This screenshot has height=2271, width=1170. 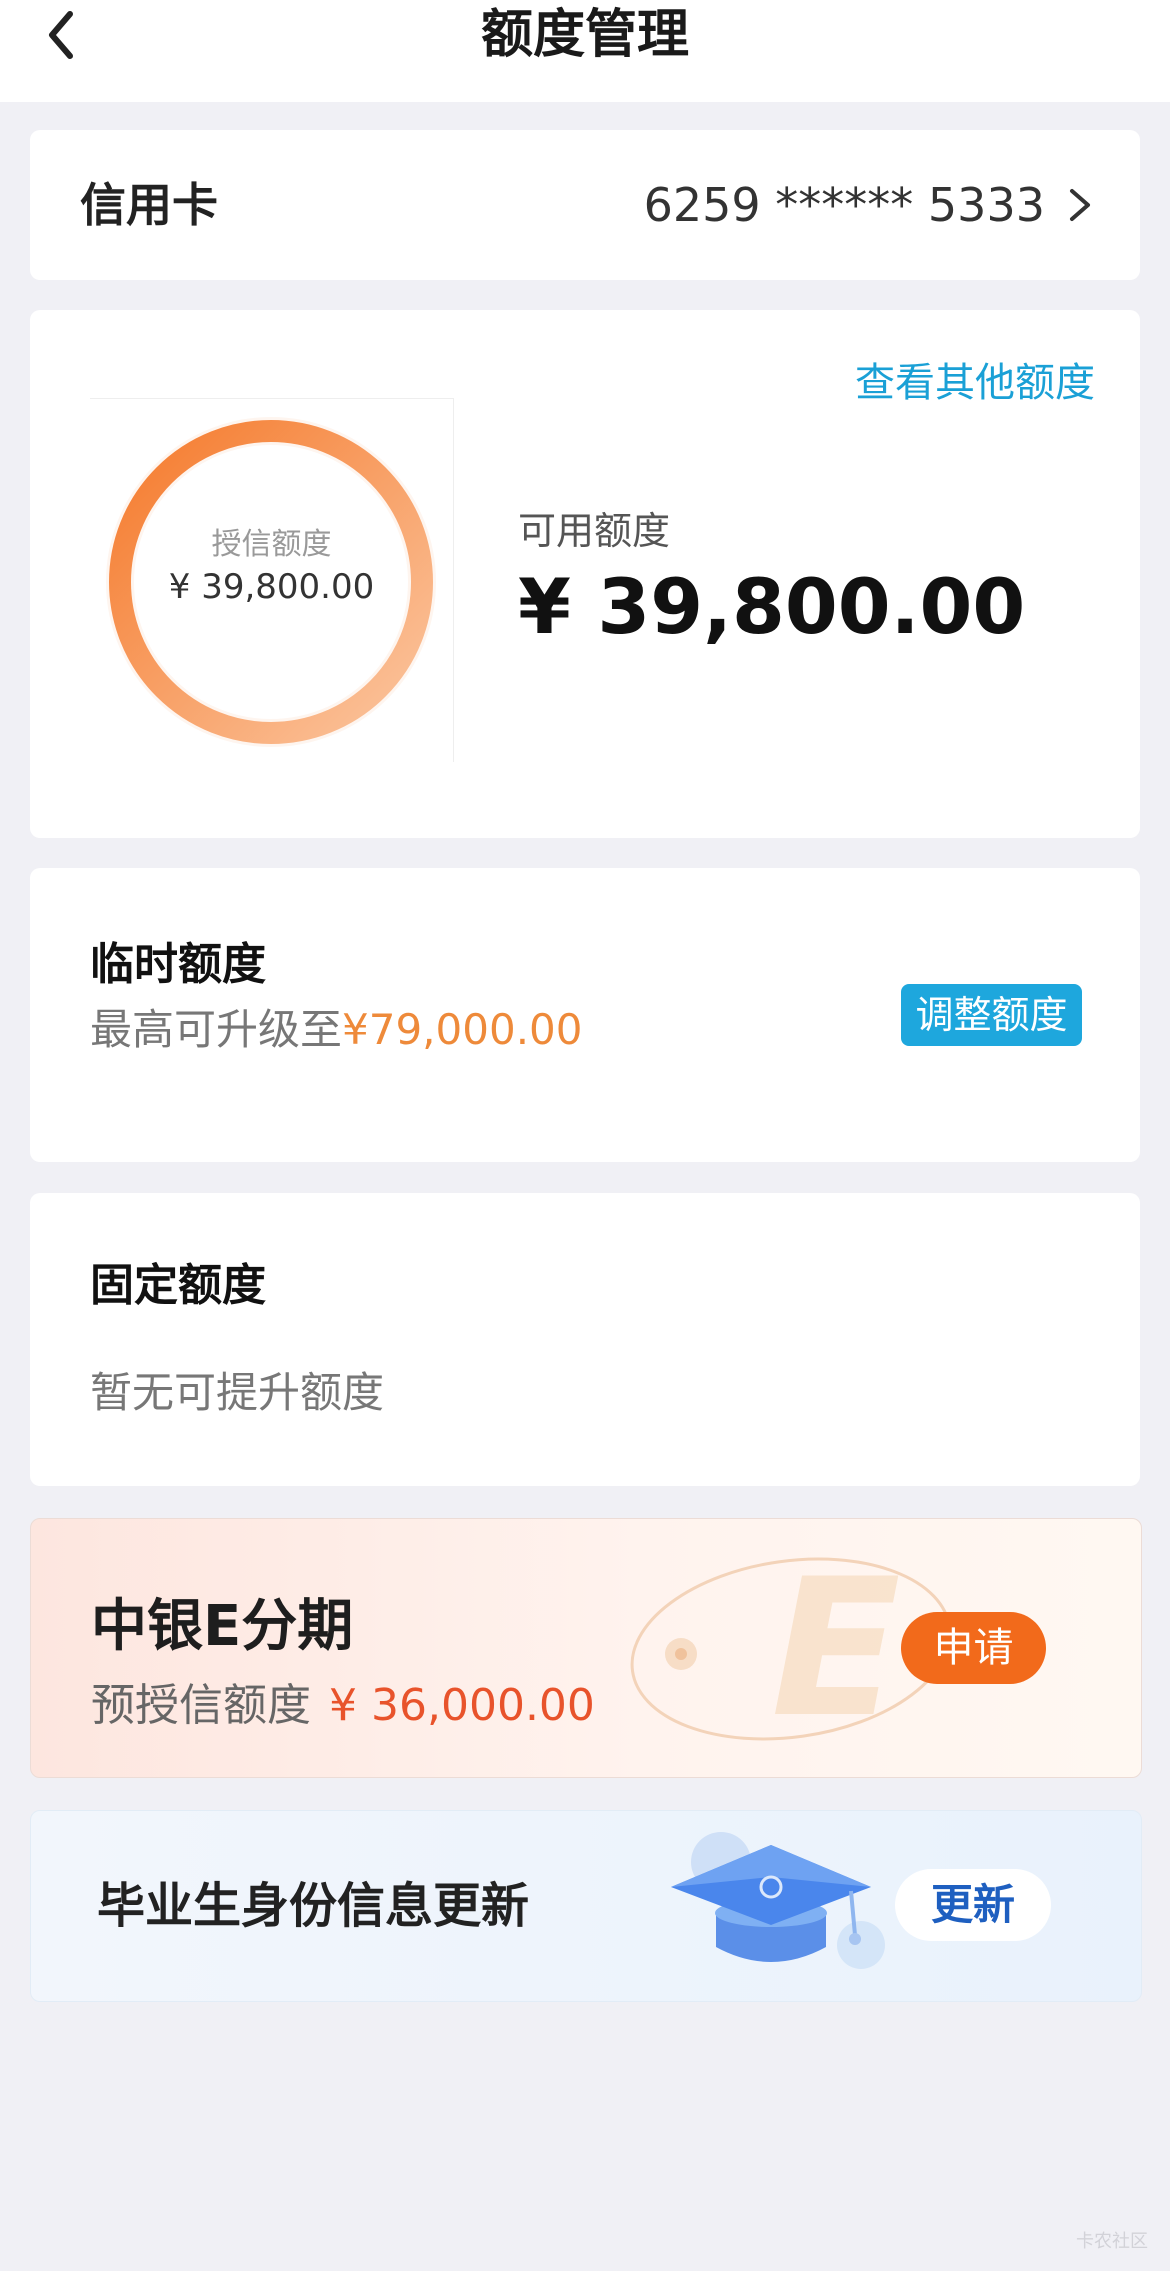 I want to click on apply-button: 申请, so click(x=973, y=1648).